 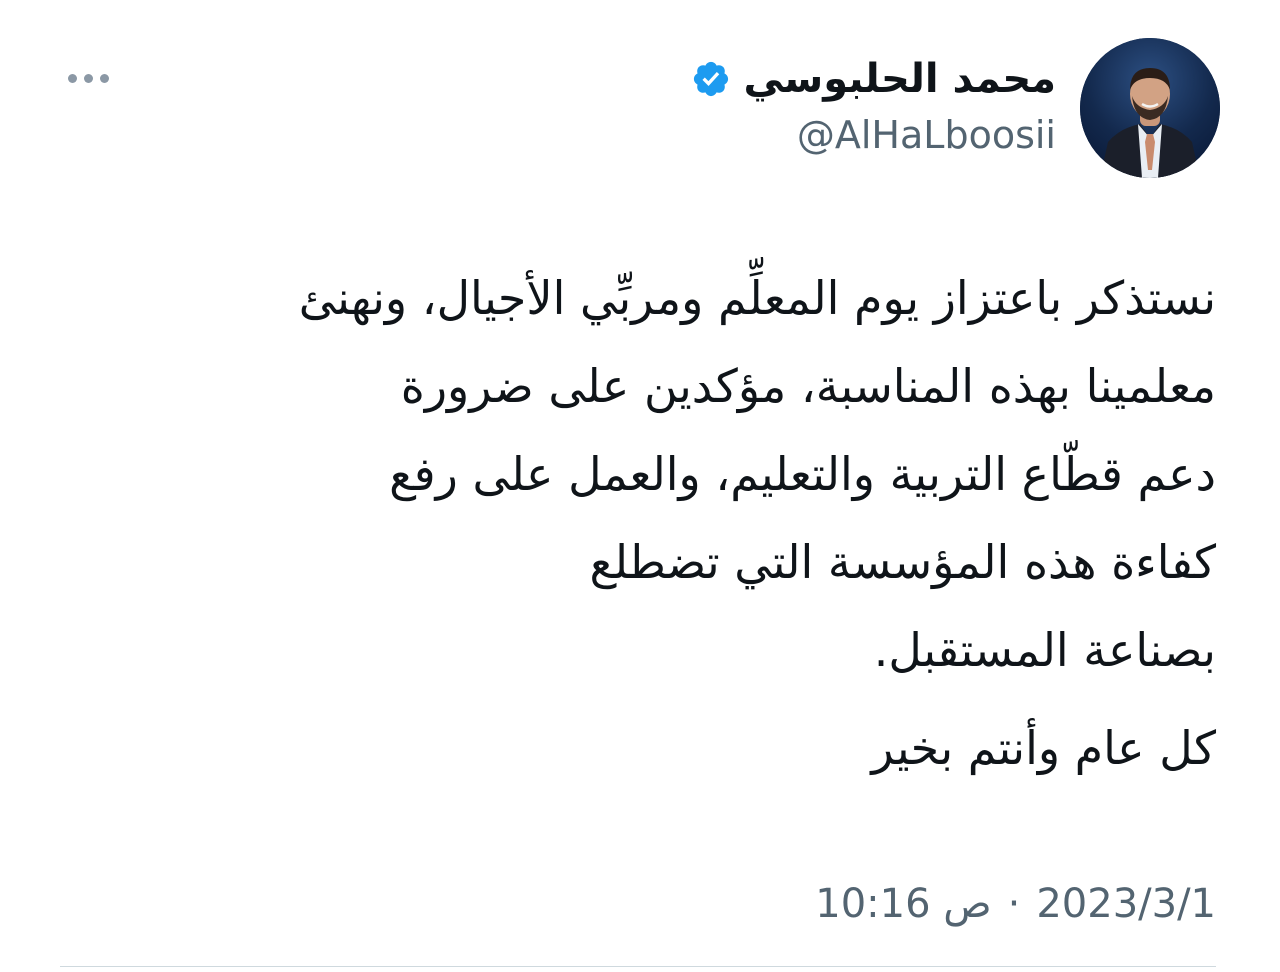 I want to click on avatar, so click(x=1150, y=108).